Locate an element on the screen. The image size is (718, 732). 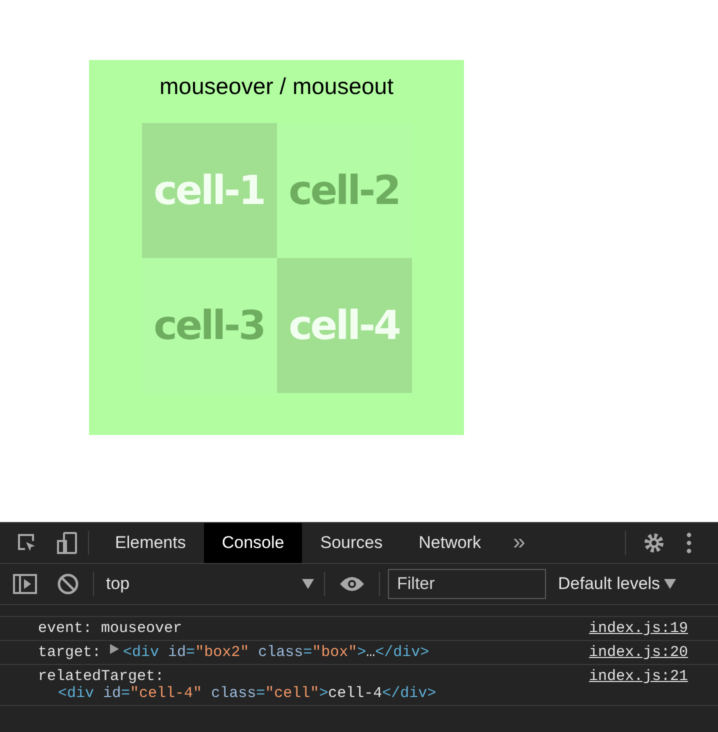
devtools-tab: Elements is located at coordinates (150, 543).